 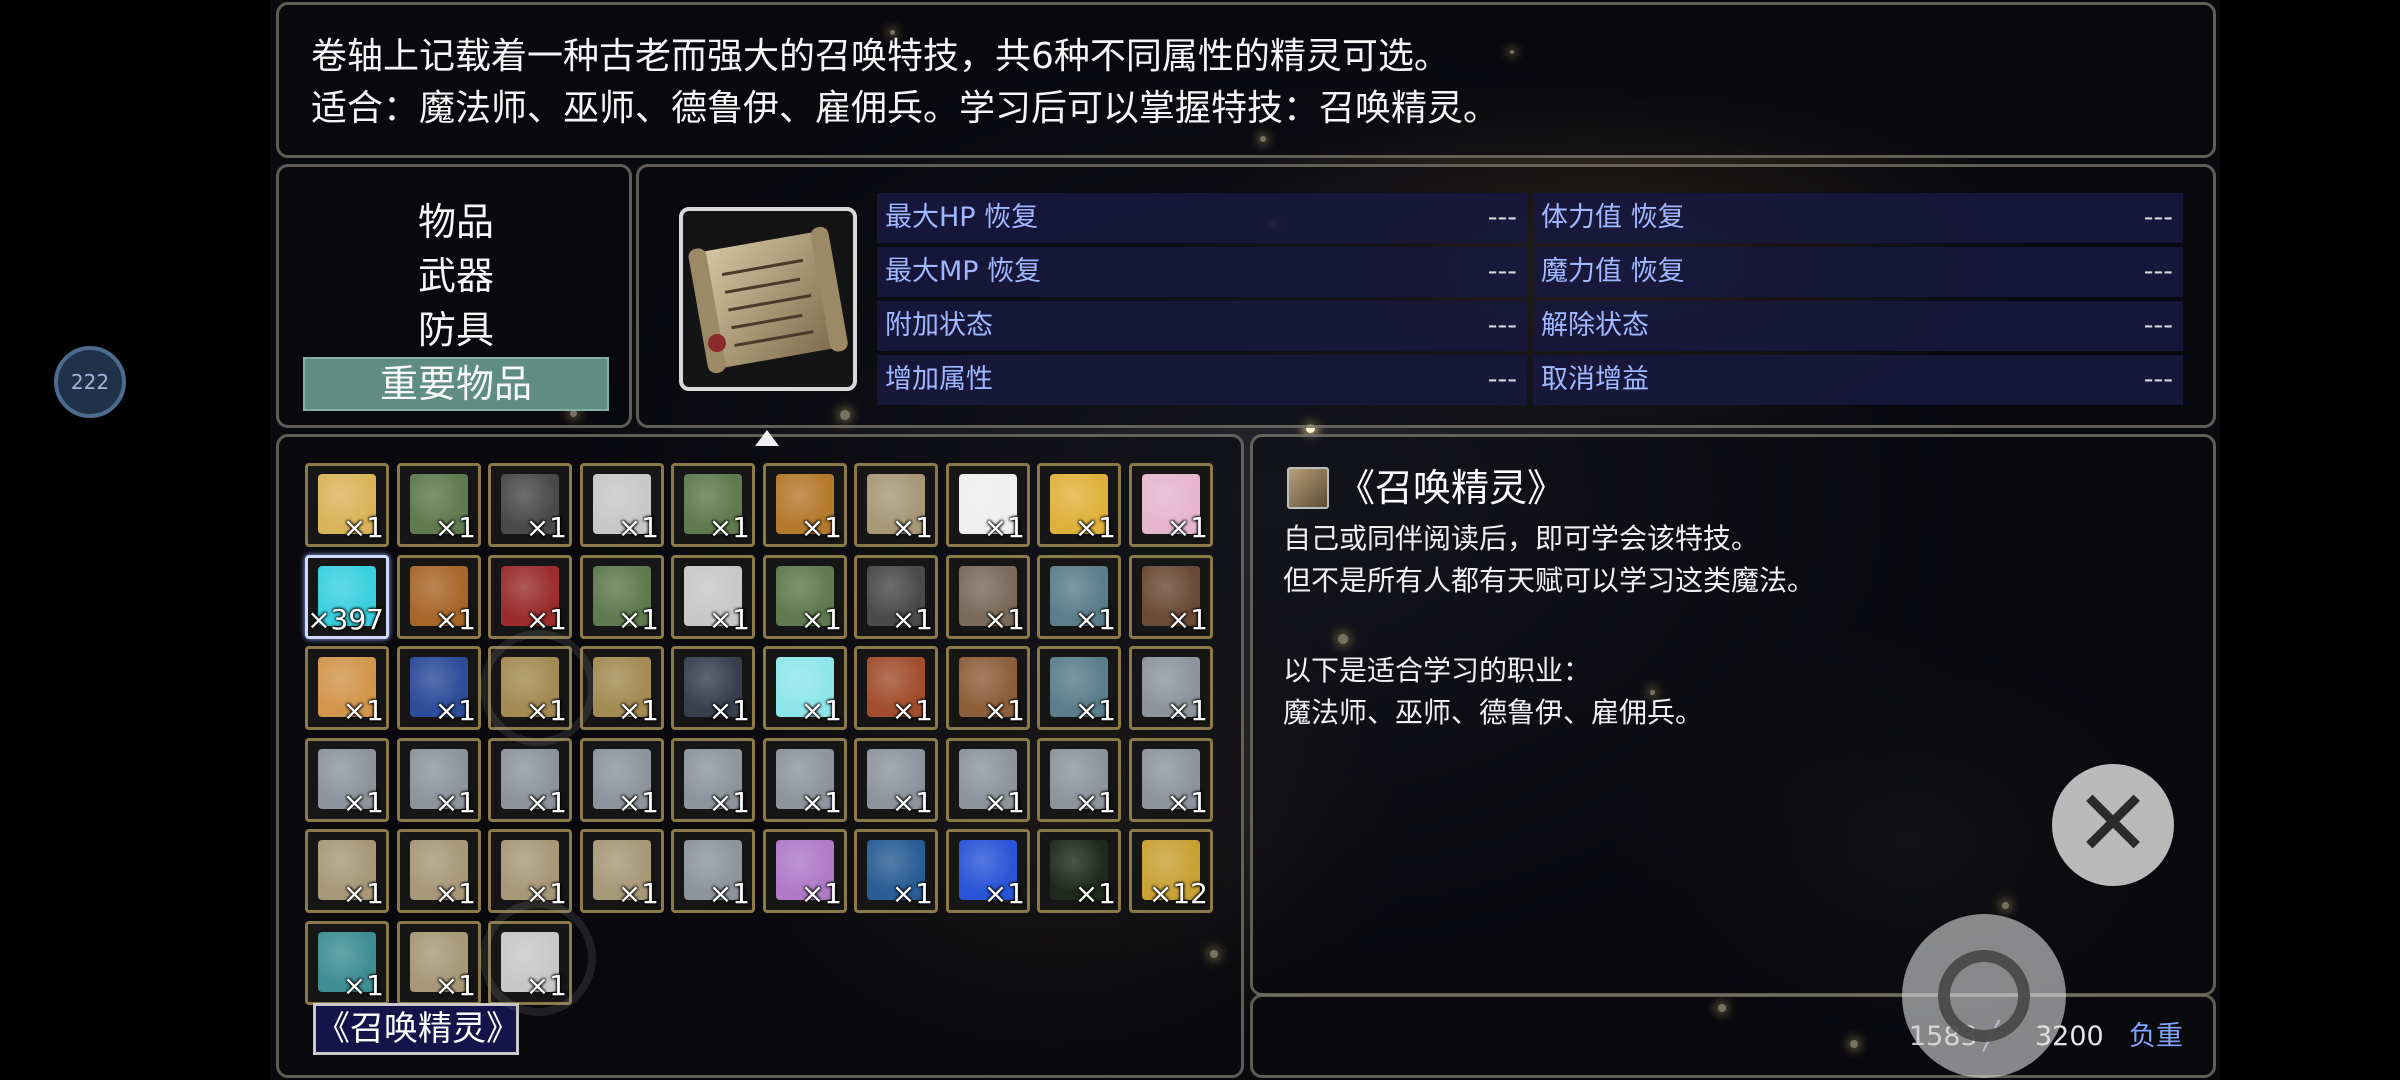 I want to click on selected-item-name: 《召唤精灵》, so click(x=416, y=1029).